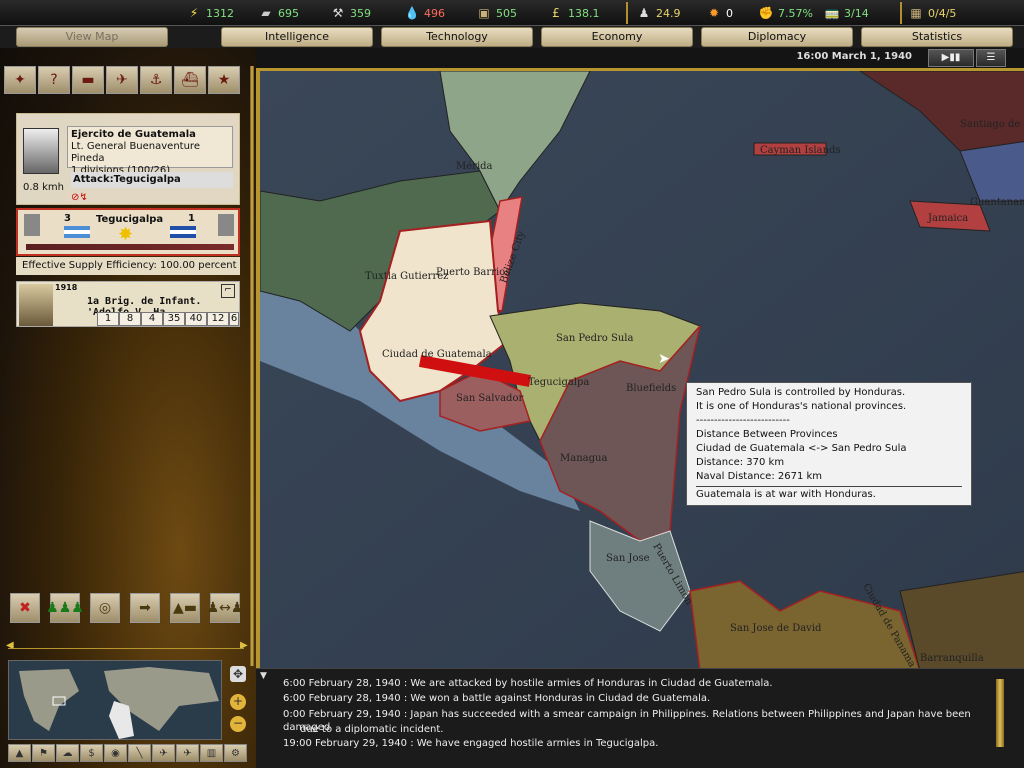 This screenshot has width=1024, height=768. I want to click on minimap-expand-icon: ✥, so click(238, 674).